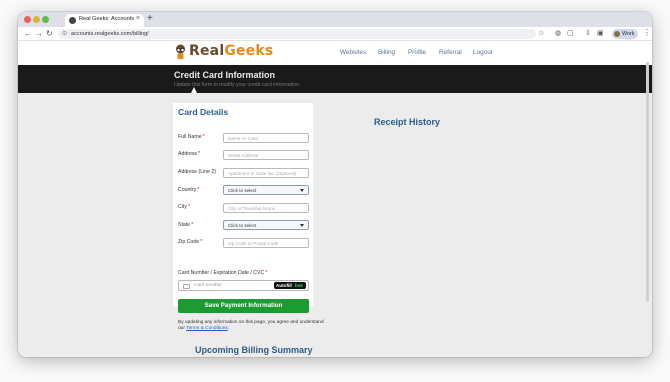 The height and width of the screenshot is (382, 670). What do you see at coordinates (647, 32) in the screenshot?
I see `menu-icon: ⋮` at bounding box center [647, 32].